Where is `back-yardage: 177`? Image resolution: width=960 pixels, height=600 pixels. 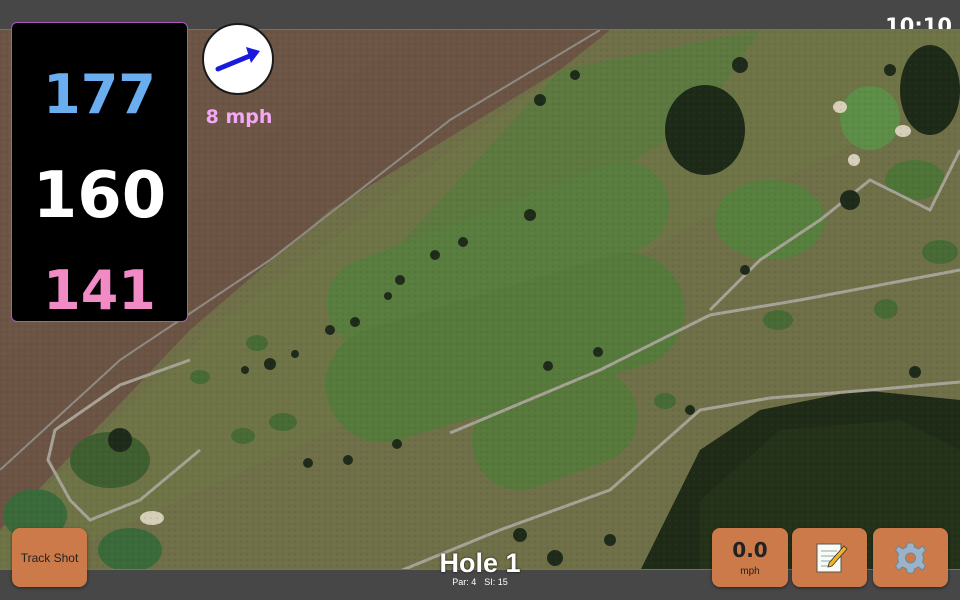
back-yardage: 177 is located at coordinates (99, 94).